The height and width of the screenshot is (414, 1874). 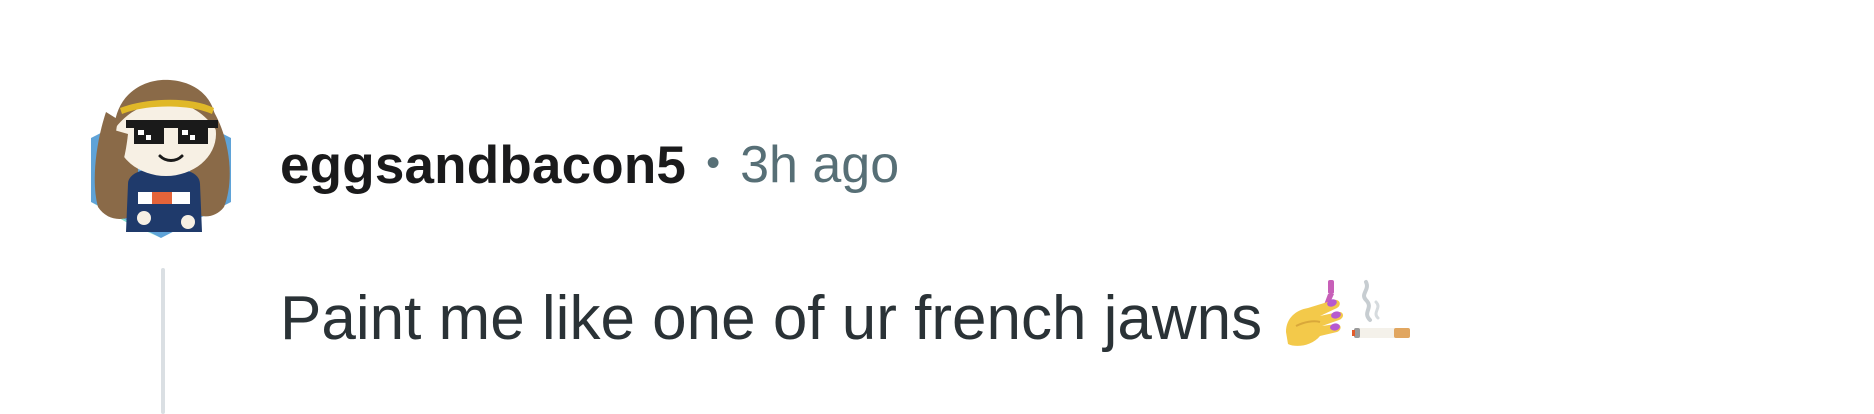 What do you see at coordinates (163, 341) in the screenshot?
I see `thread-line` at bounding box center [163, 341].